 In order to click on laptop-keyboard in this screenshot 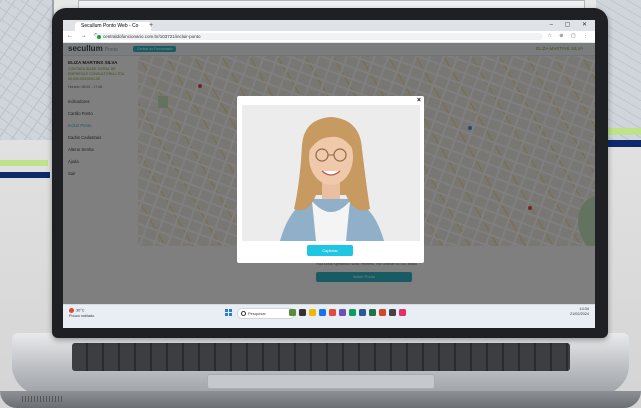, I will do `click(321, 357)`.